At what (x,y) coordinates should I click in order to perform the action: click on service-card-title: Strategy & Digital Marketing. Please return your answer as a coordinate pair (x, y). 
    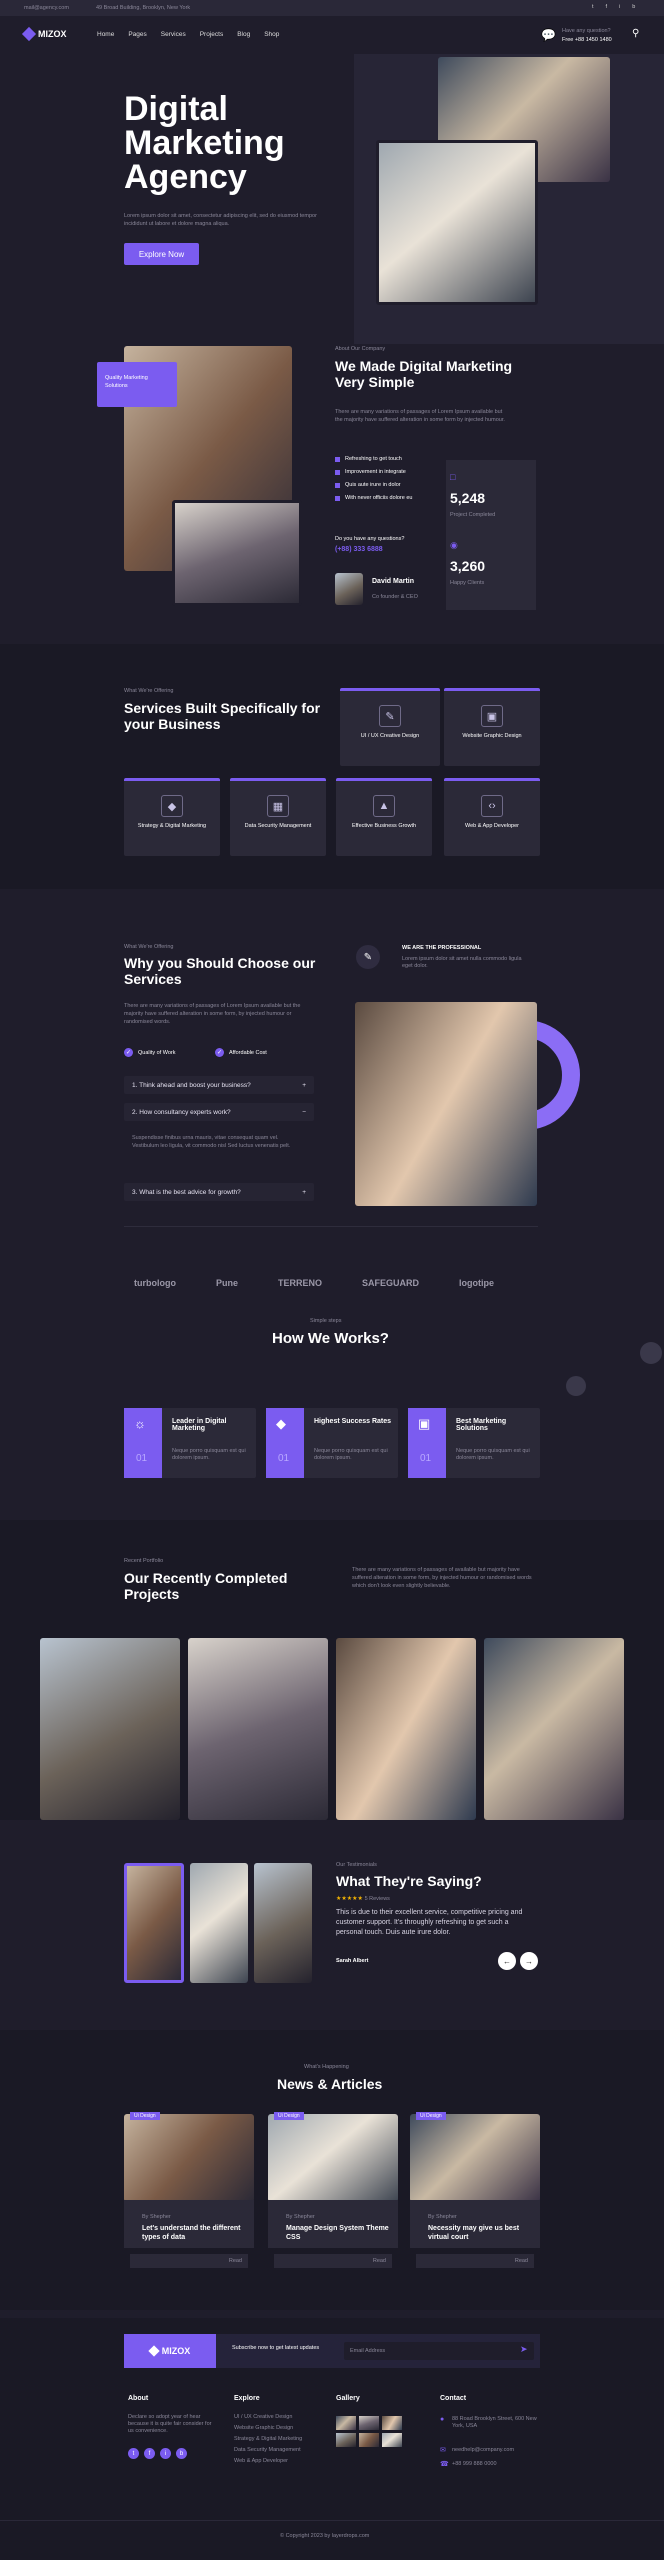
    Looking at the image, I should click on (172, 826).